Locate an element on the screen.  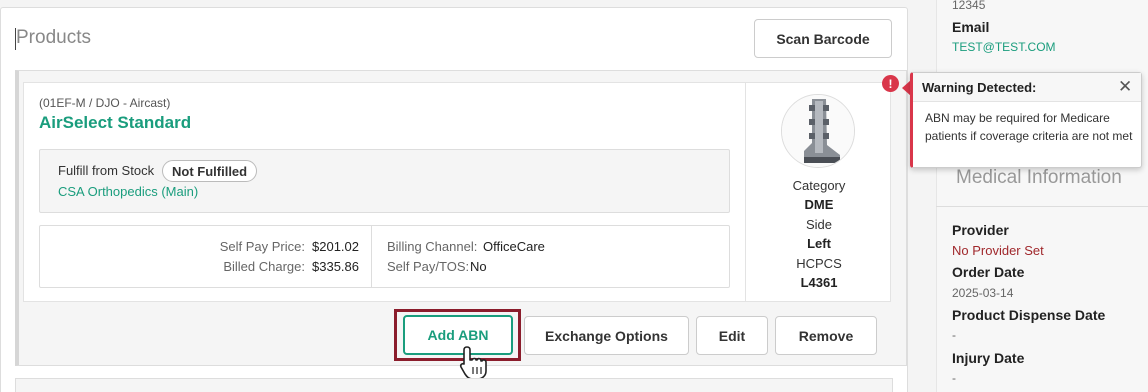
product-name: AirSelect Standard is located at coordinates (115, 123).